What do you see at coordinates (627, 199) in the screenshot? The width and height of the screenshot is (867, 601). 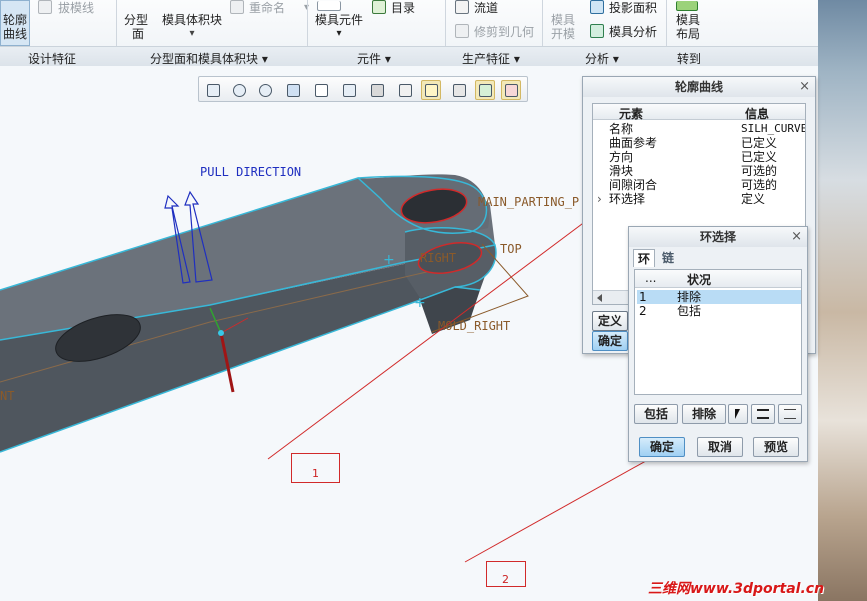 I see `element-name: 环选择` at bounding box center [627, 199].